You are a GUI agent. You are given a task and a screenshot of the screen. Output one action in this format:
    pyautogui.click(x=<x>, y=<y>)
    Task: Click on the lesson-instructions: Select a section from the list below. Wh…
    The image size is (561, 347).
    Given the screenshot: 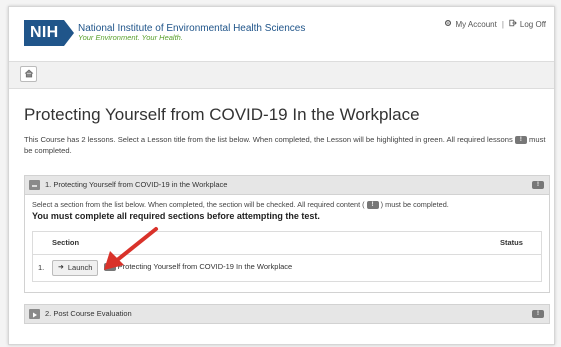 What is the action you would take?
    pyautogui.click(x=287, y=205)
    